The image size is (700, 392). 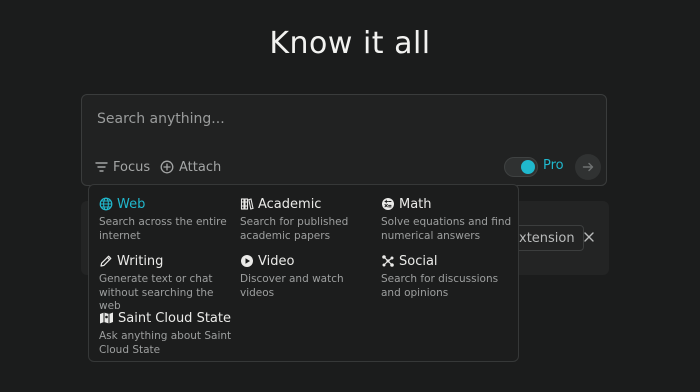 I want to click on arrow-right-icon, so click(x=588, y=167).